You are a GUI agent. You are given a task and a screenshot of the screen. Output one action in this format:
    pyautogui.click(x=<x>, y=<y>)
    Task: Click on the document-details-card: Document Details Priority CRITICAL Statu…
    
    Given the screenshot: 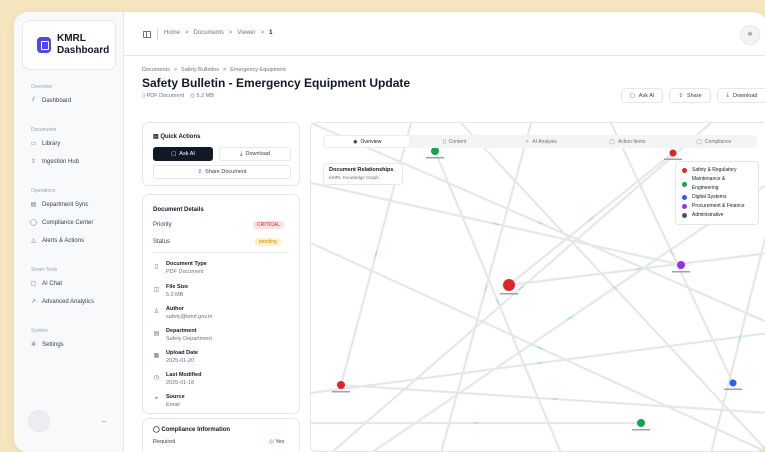 What is the action you would take?
    pyautogui.click(x=221, y=304)
    